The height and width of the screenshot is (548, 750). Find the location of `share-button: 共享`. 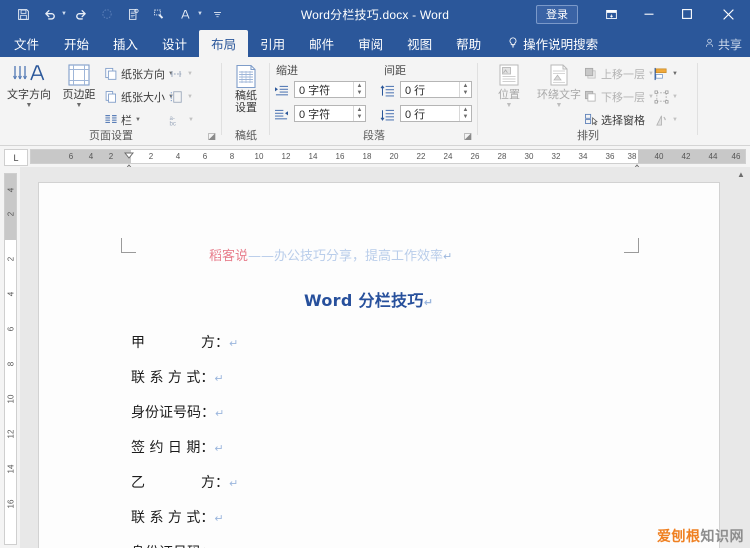

share-button: 共享 is located at coordinates (723, 44).